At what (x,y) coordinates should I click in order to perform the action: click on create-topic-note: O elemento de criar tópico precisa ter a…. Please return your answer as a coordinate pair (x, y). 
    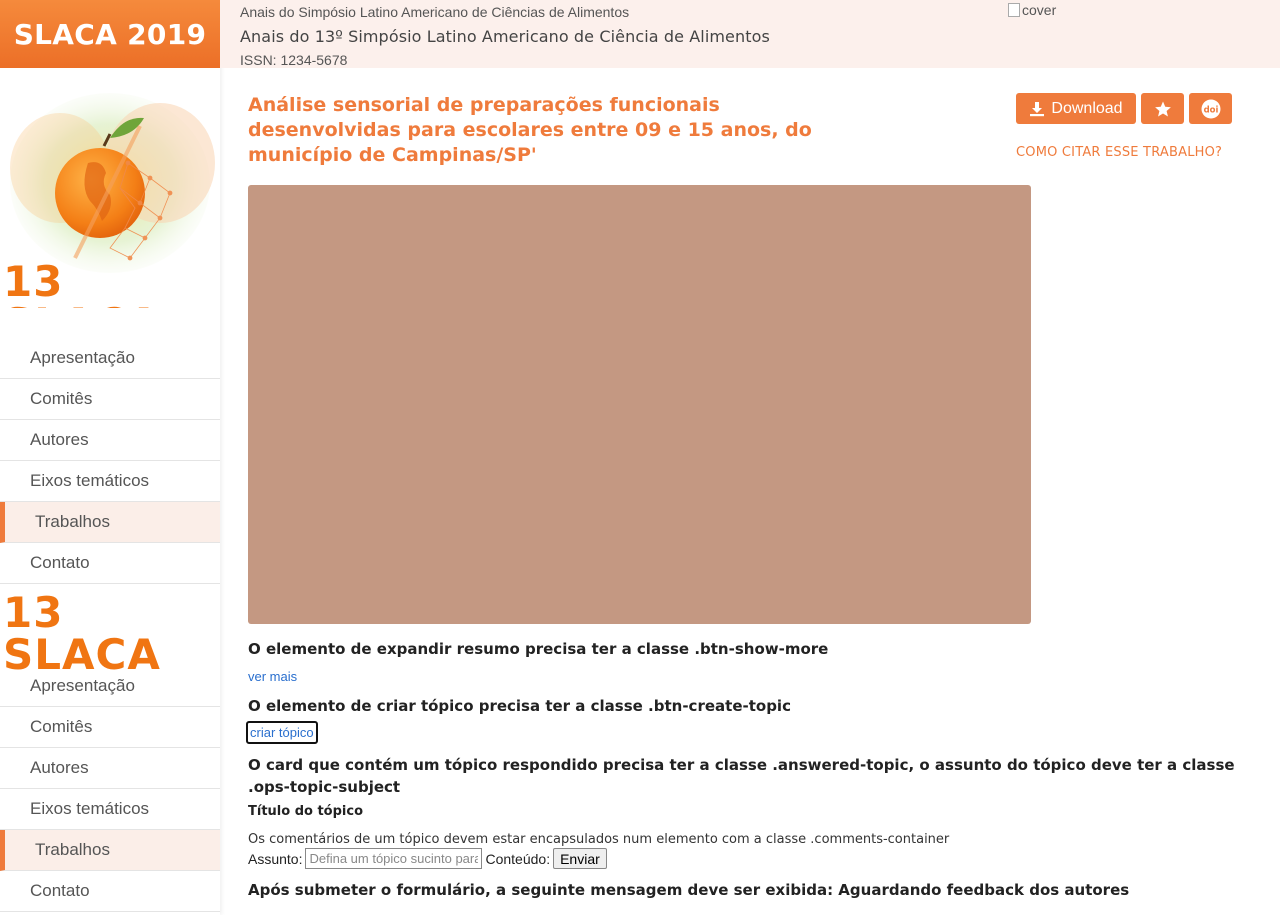
    Looking at the image, I should click on (519, 706).